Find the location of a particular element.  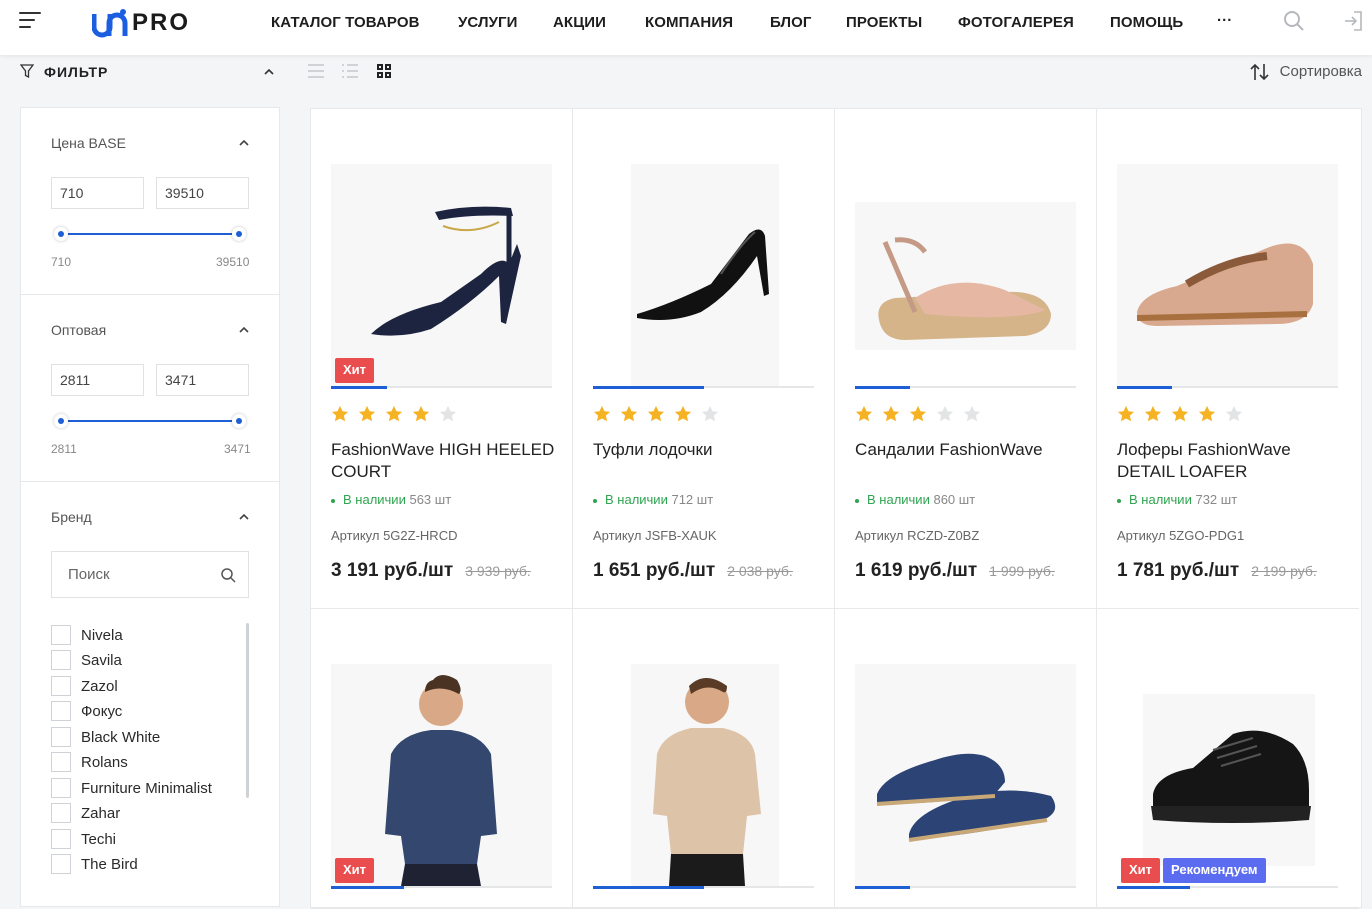

grid-view-icon is located at coordinates (384, 71).